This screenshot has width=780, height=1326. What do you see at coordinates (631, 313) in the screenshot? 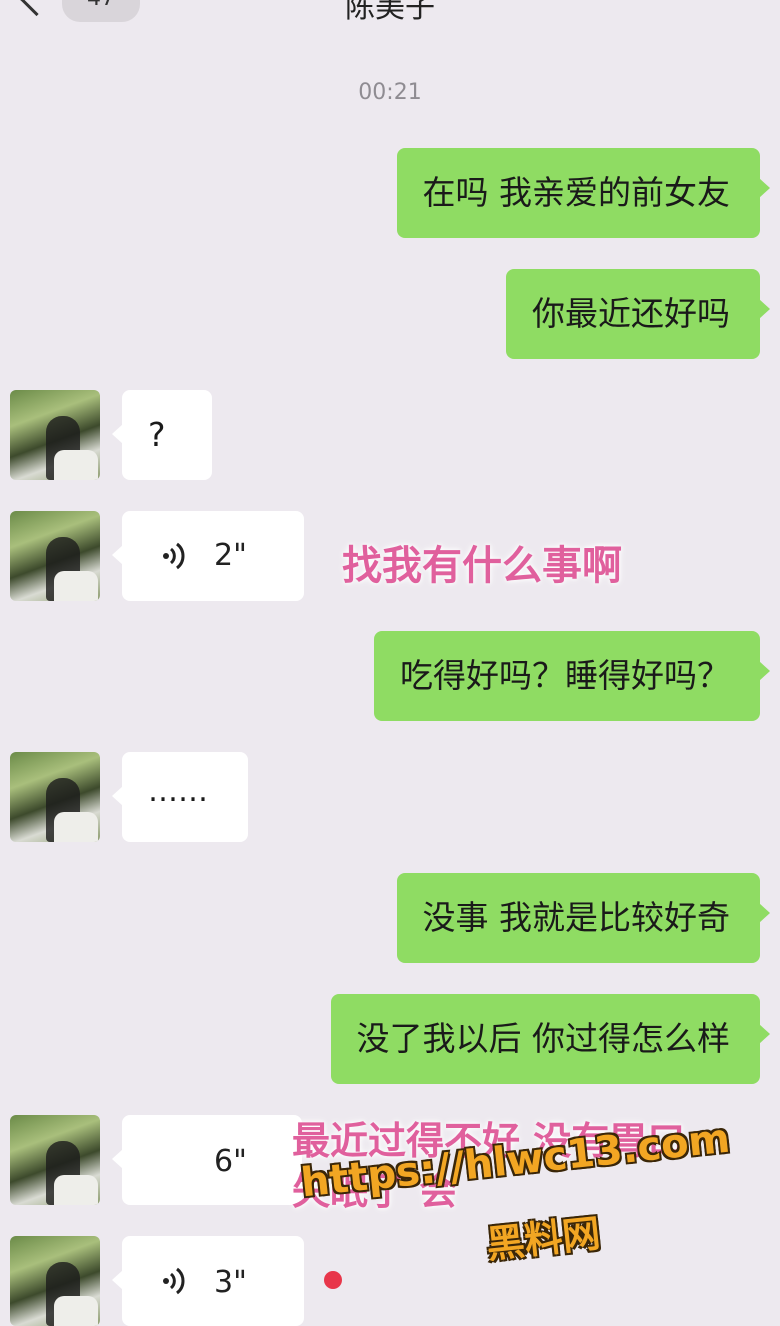
I see `message-text: 你最近还好吗` at bounding box center [631, 313].